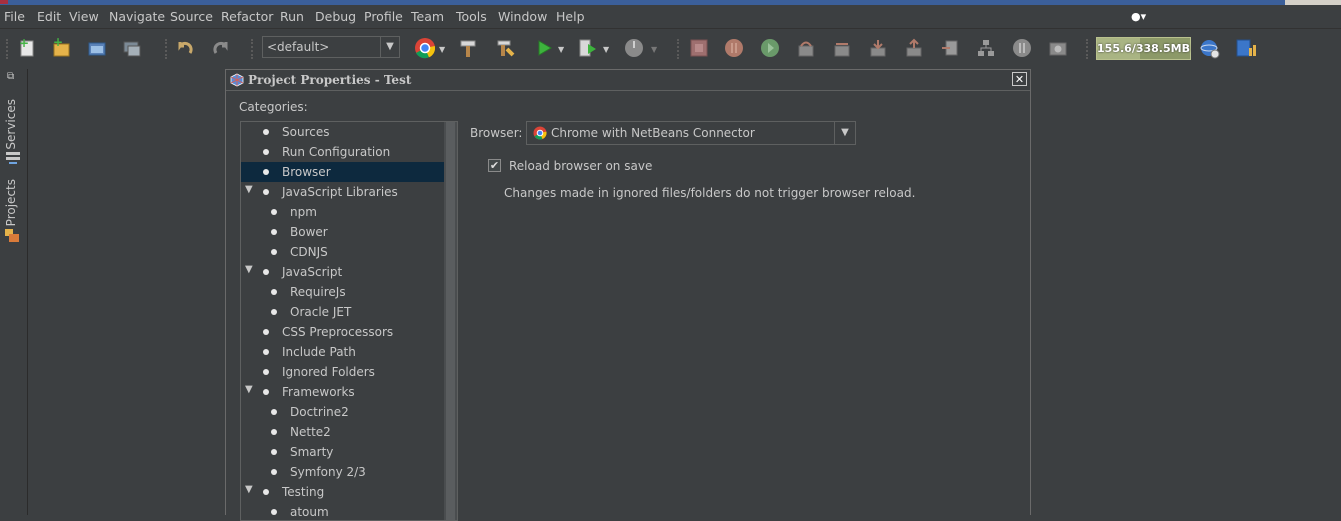 The width and height of the screenshot is (1341, 521). Describe the element at coordinates (540, 133) in the screenshot. I see `chrome-icon` at that location.